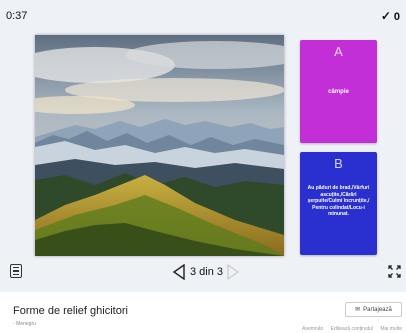 This screenshot has height=333, width=406. I want to click on score-counter: ✓ 0, so click(390, 16).